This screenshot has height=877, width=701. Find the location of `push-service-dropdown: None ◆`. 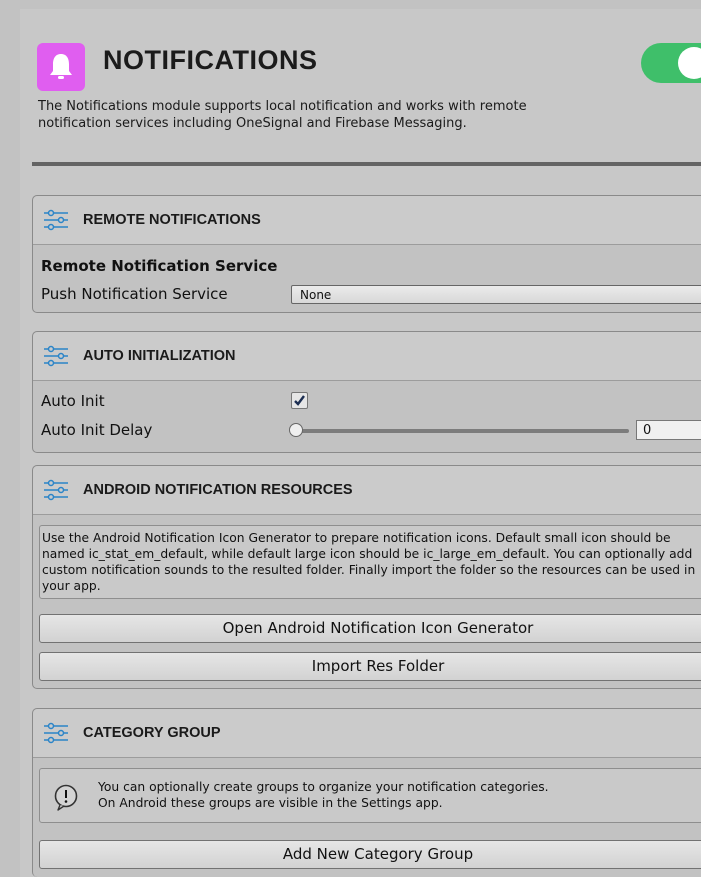

push-service-dropdown: None ◆ is located at coordinates (496, 294).